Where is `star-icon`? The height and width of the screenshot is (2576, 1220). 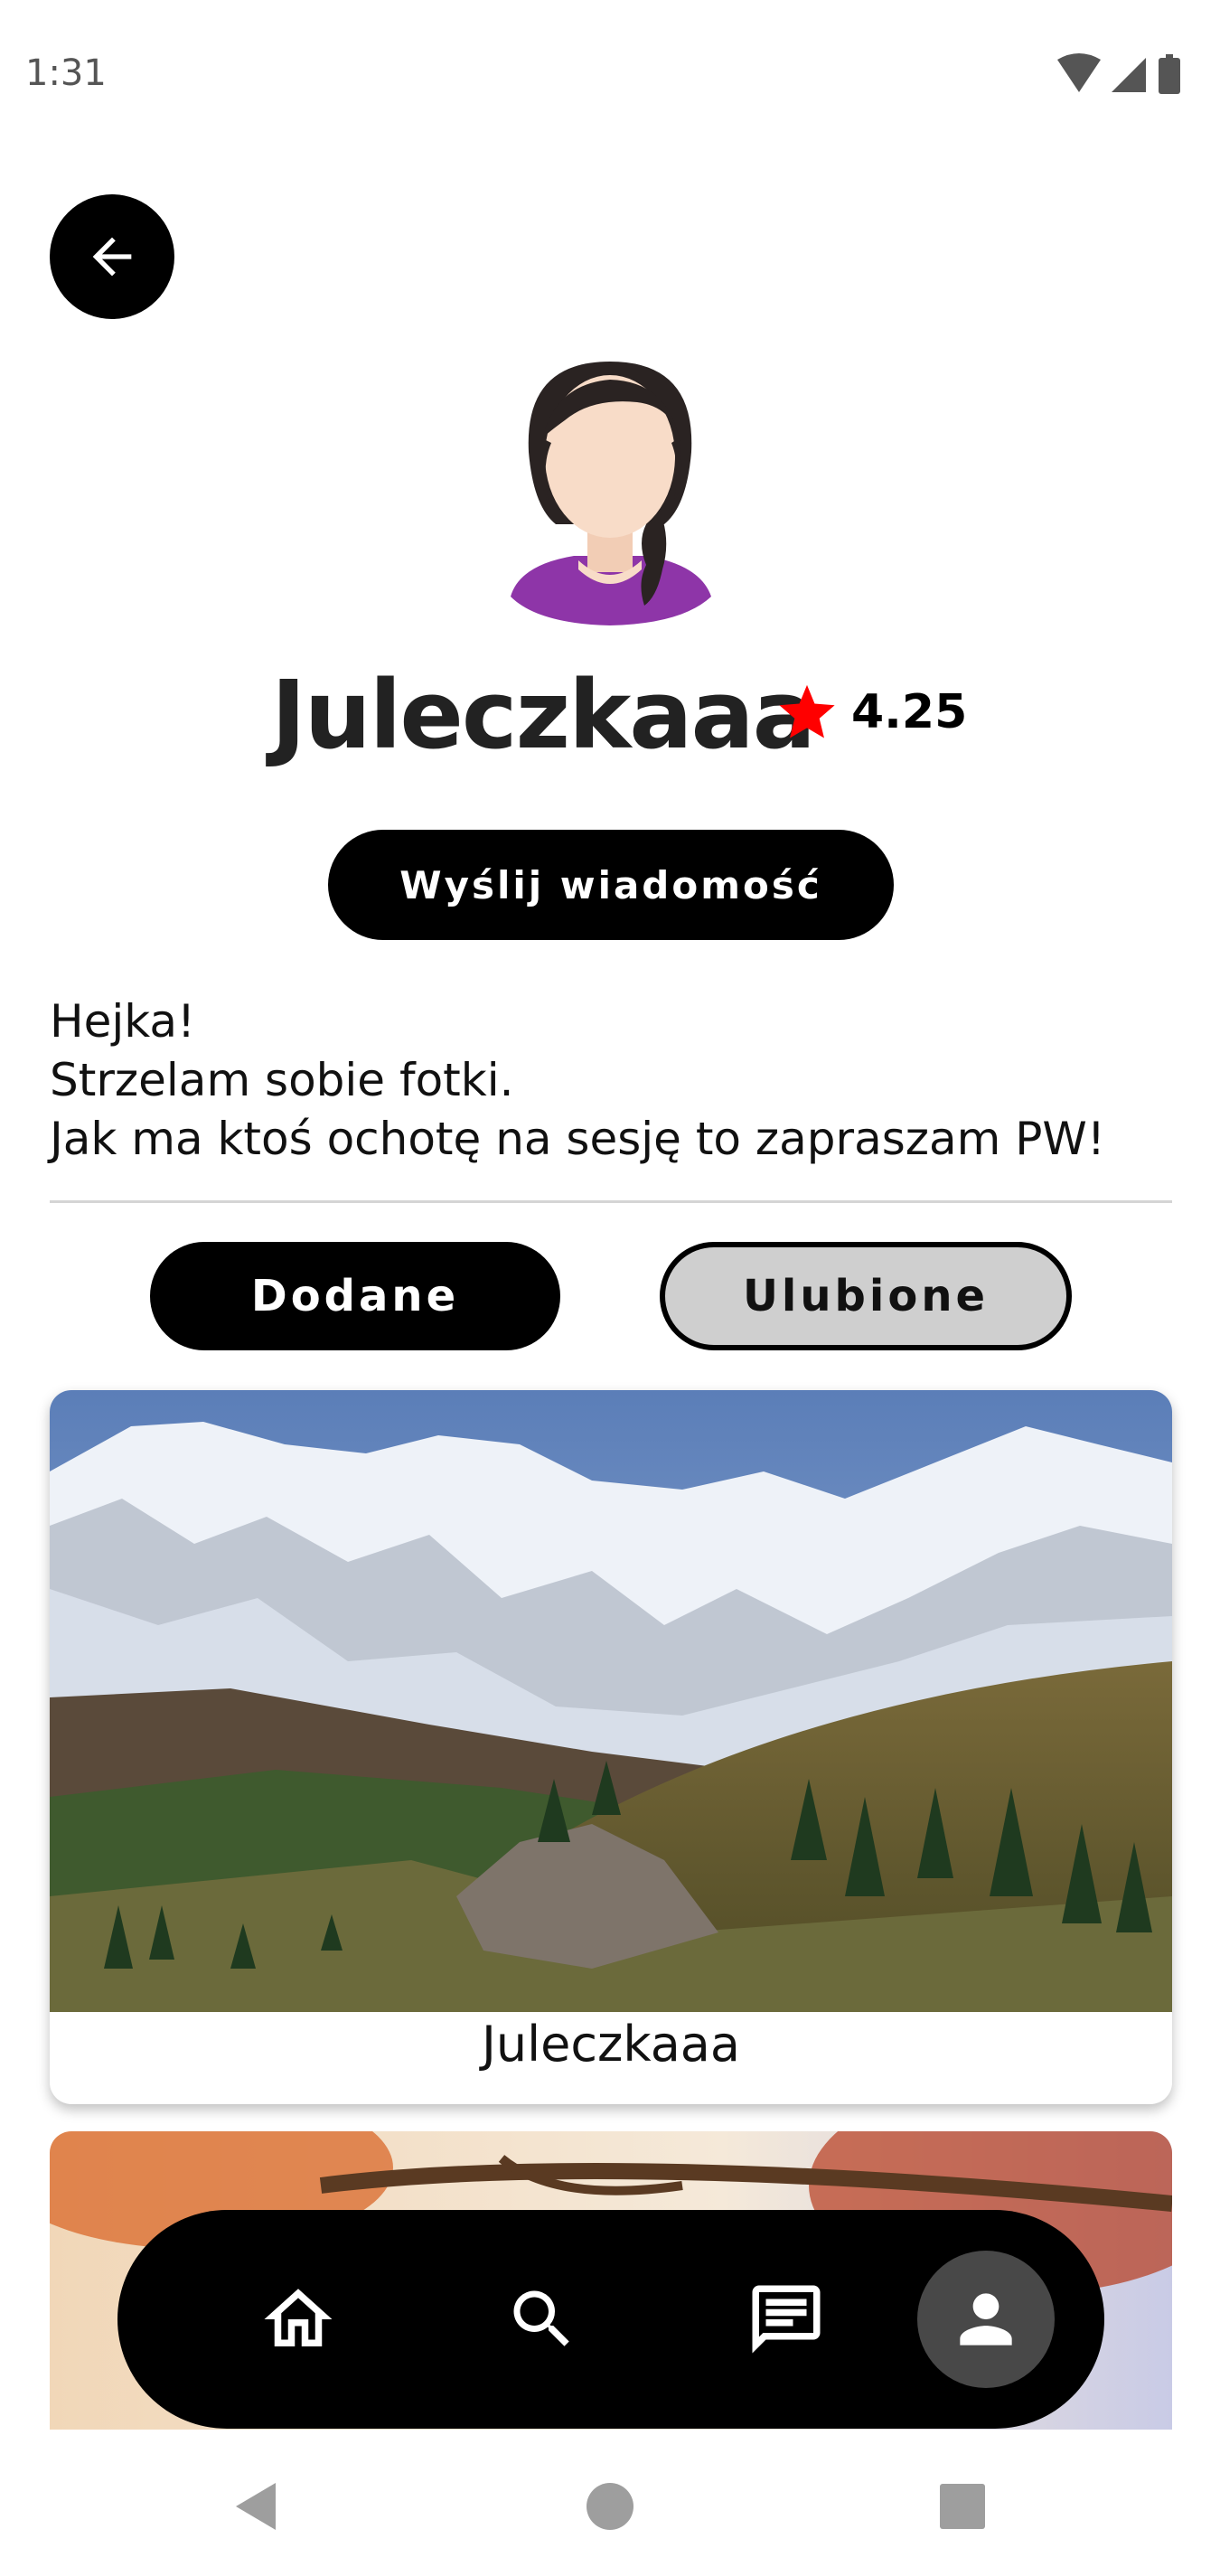 star-icon is located at coordinates (807, 712).